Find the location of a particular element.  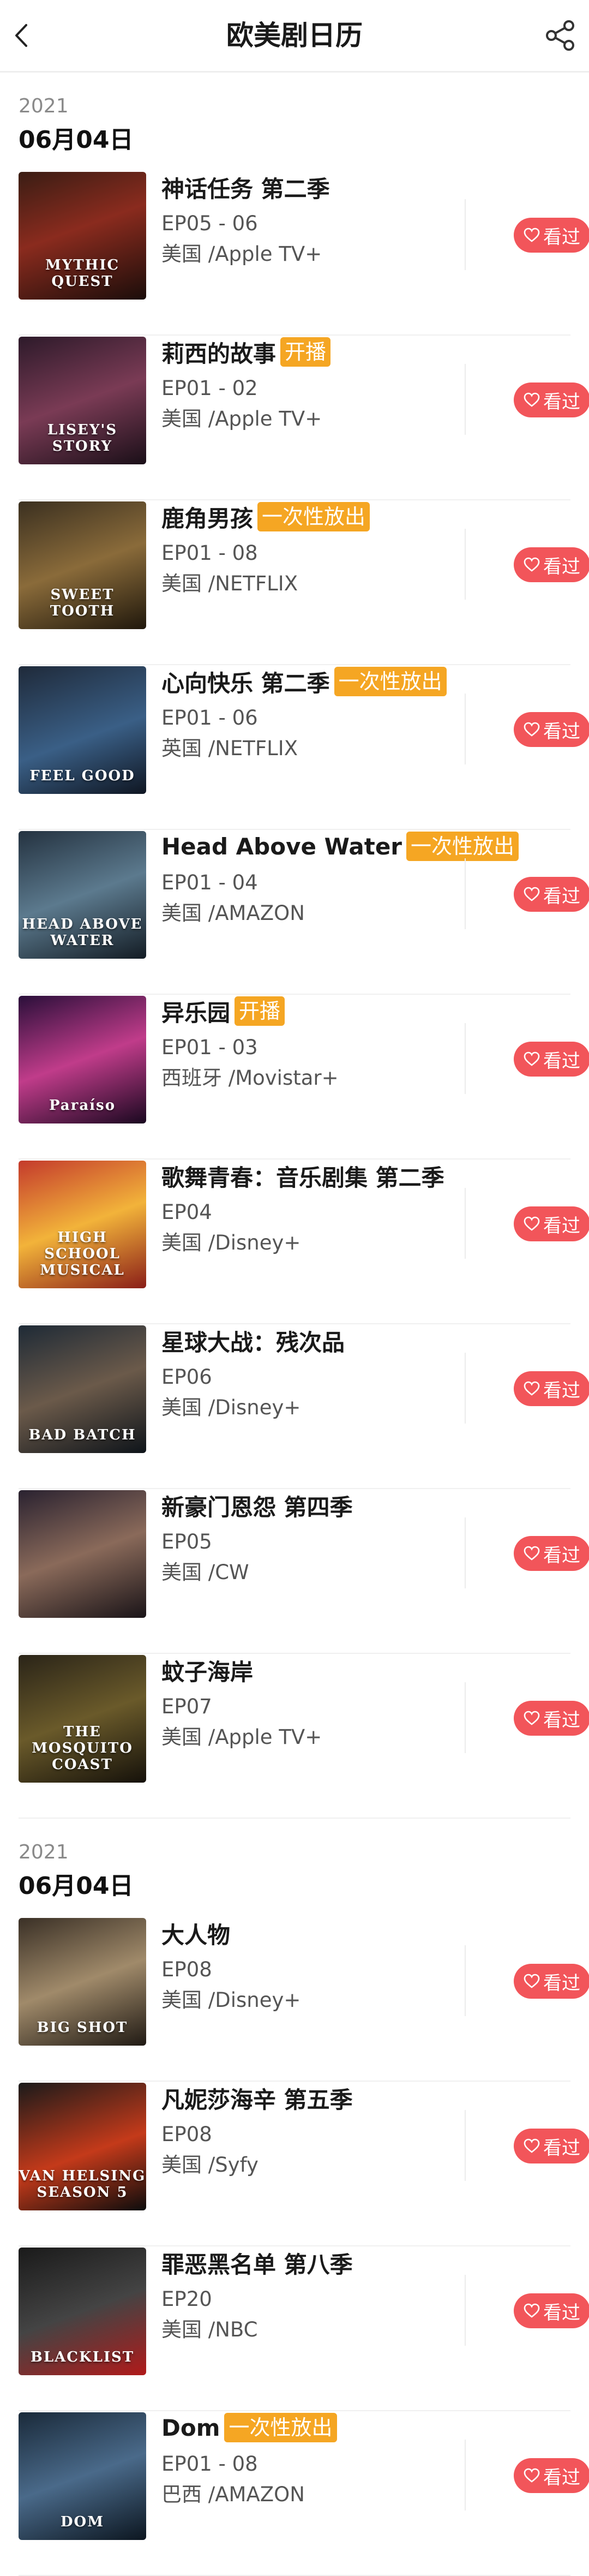

episode-range: EP05 - 06 is located at coordinates (210, 223).